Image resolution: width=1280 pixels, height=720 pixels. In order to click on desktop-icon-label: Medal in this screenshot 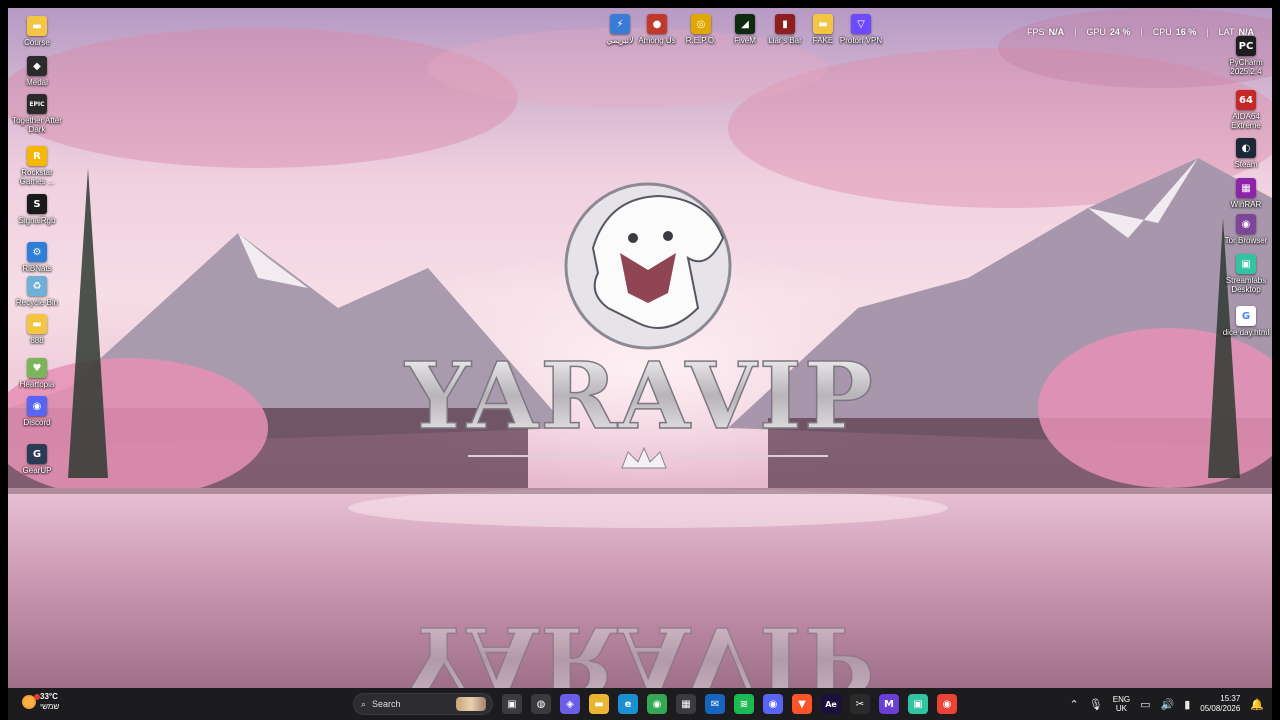, I will do `click(37, 82)`.